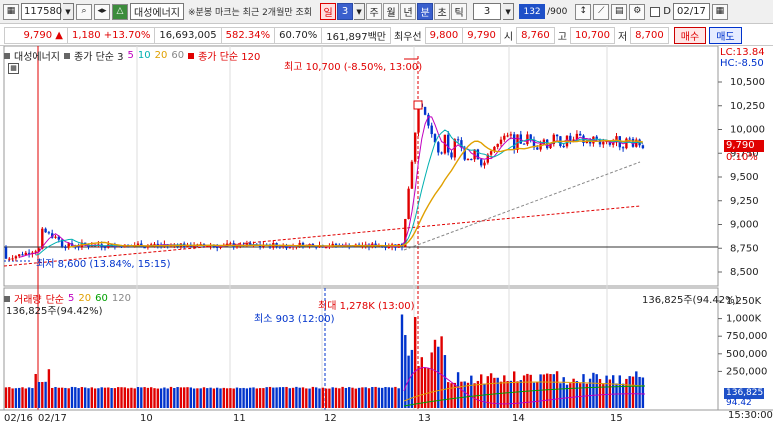  I want to click on period-button-2: 주, so click(374, 11).